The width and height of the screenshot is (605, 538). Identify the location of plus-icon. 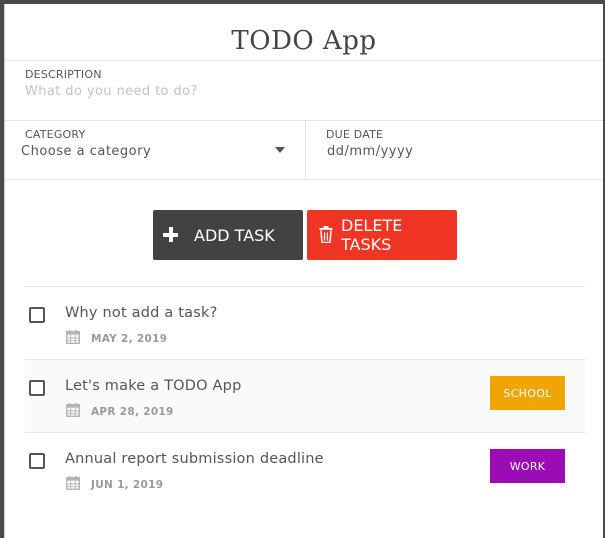
(170, 234).